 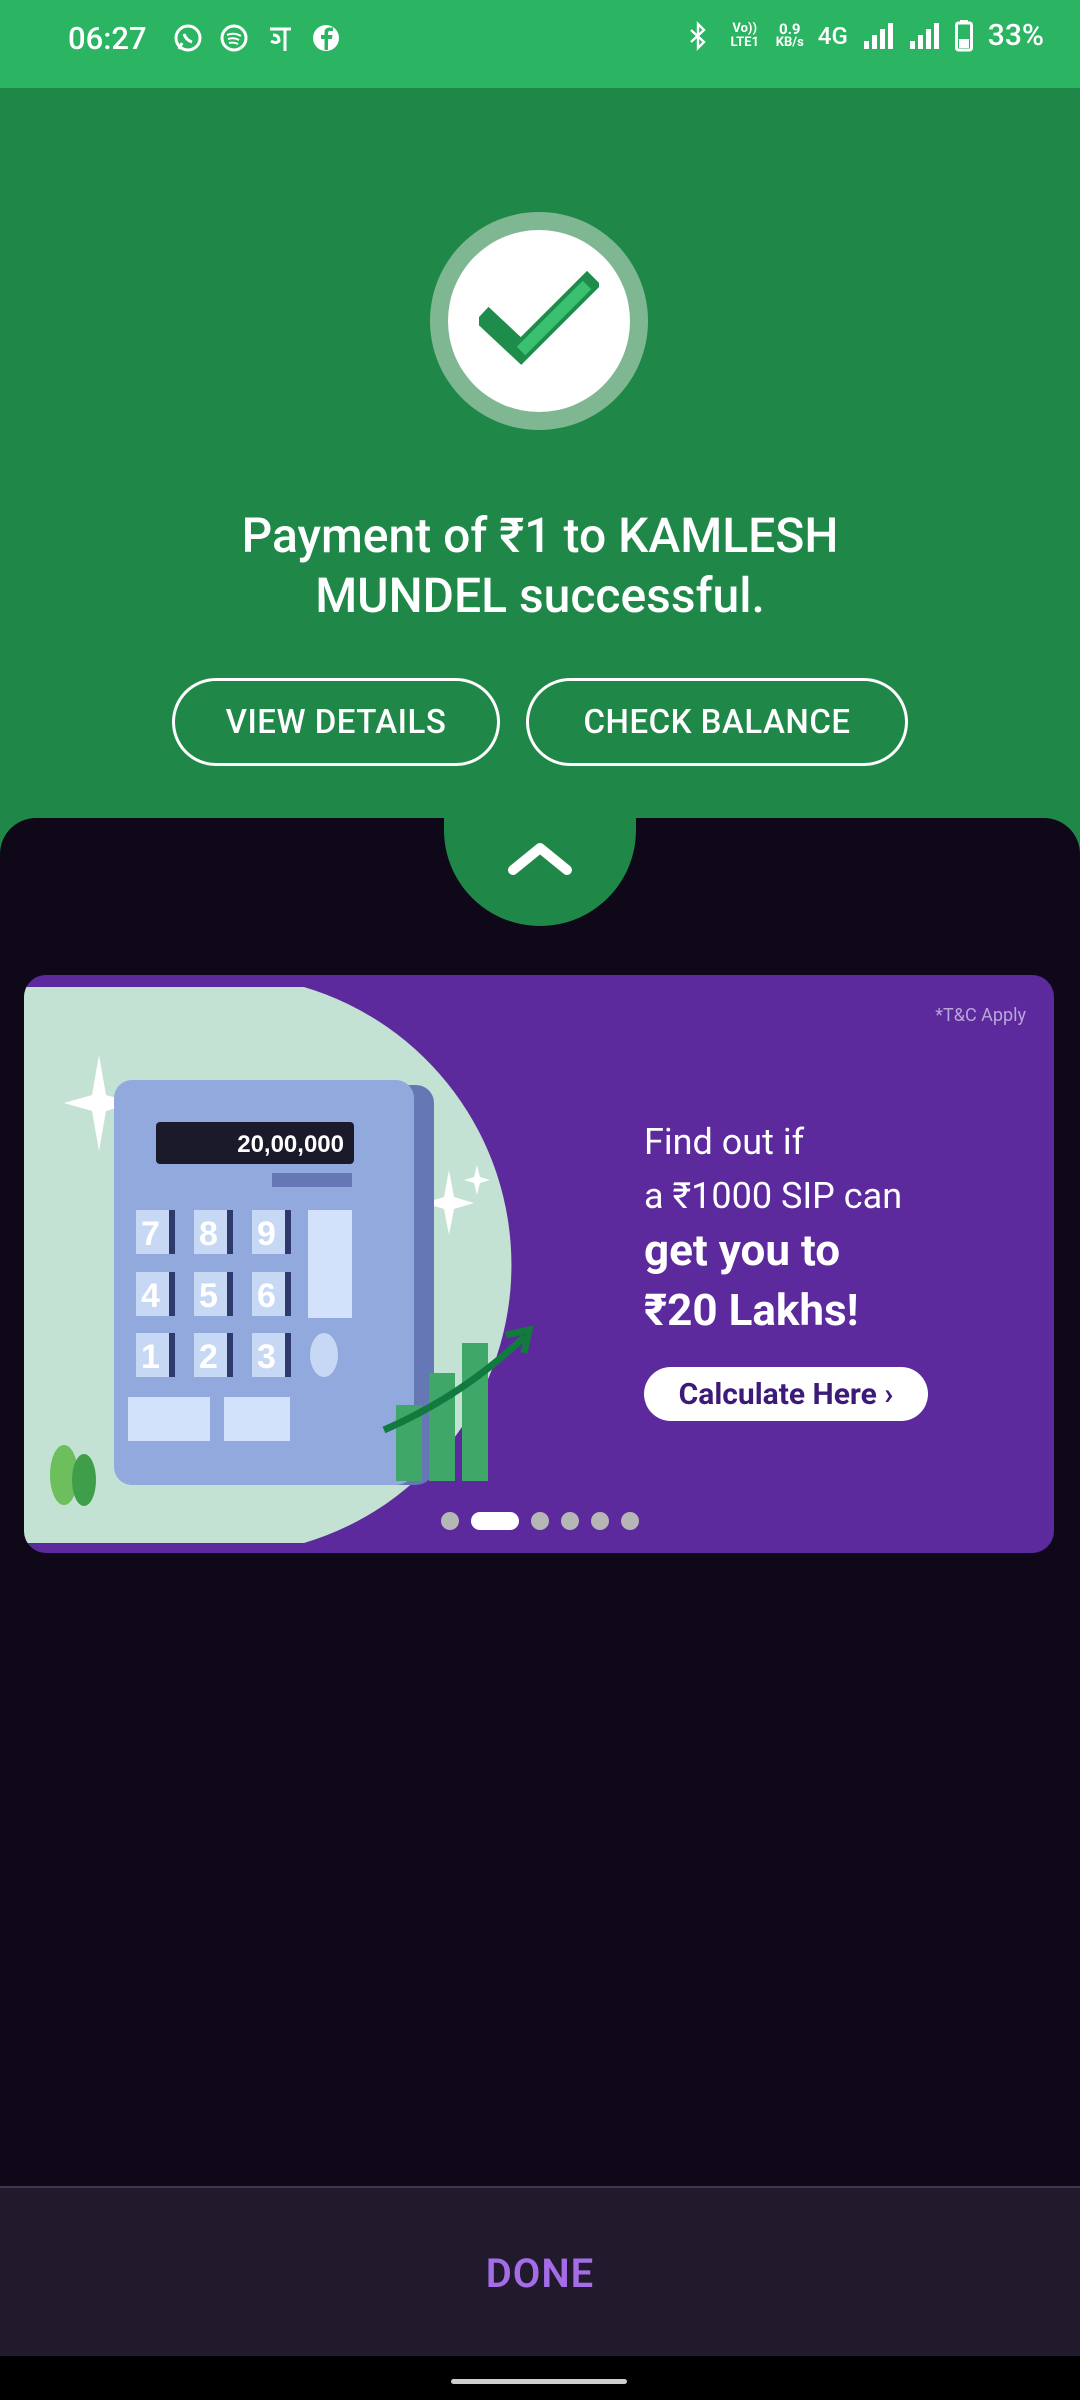 I want to click on home-gesture-handle, so click(x=539, y=2381).